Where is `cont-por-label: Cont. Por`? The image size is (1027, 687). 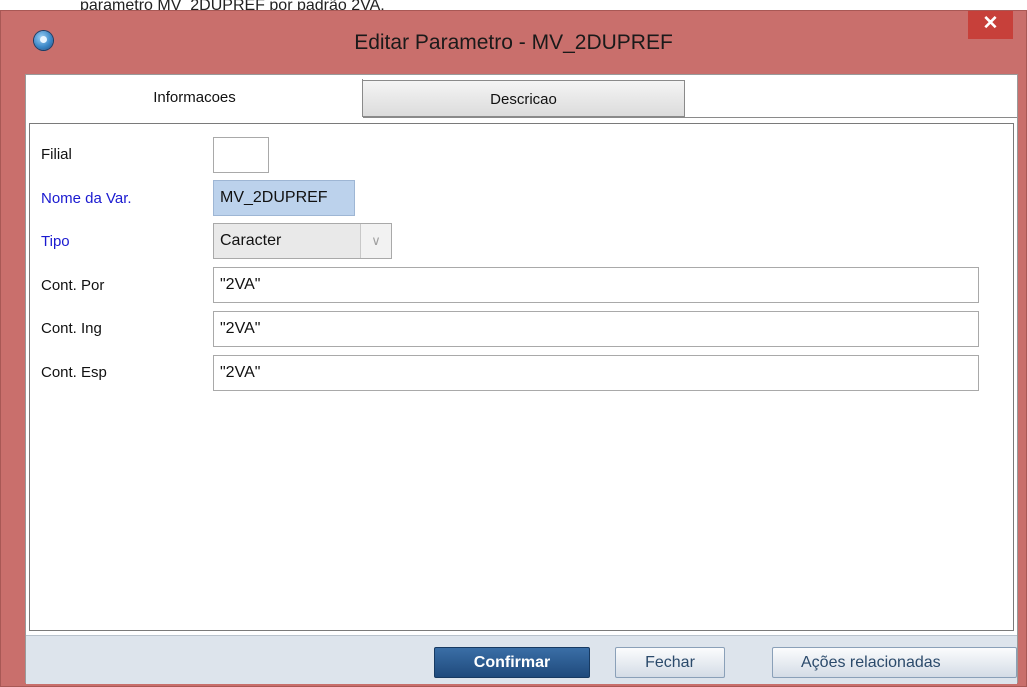 cont-por-label: Cont. Por is located at coordinates (73, 285).